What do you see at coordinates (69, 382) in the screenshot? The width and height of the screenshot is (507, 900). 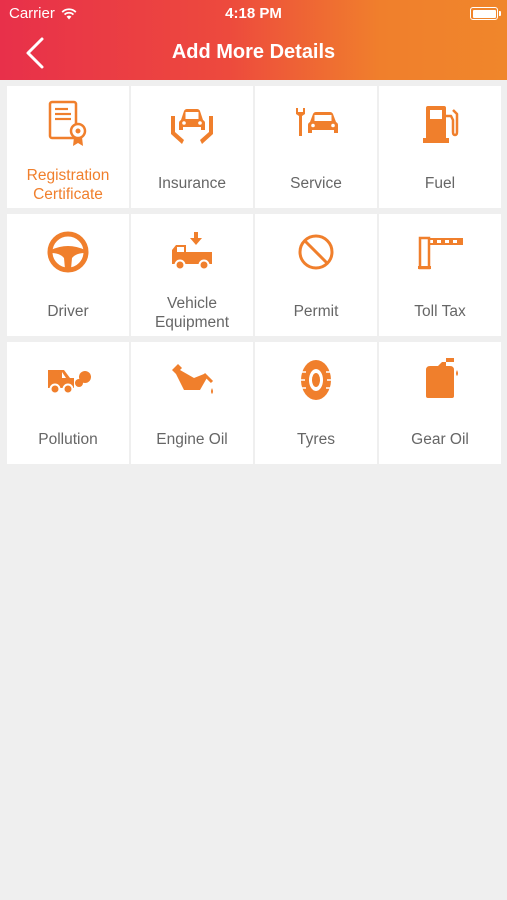 I see `car-exhaust-icon` at bounding box center [69, 382].